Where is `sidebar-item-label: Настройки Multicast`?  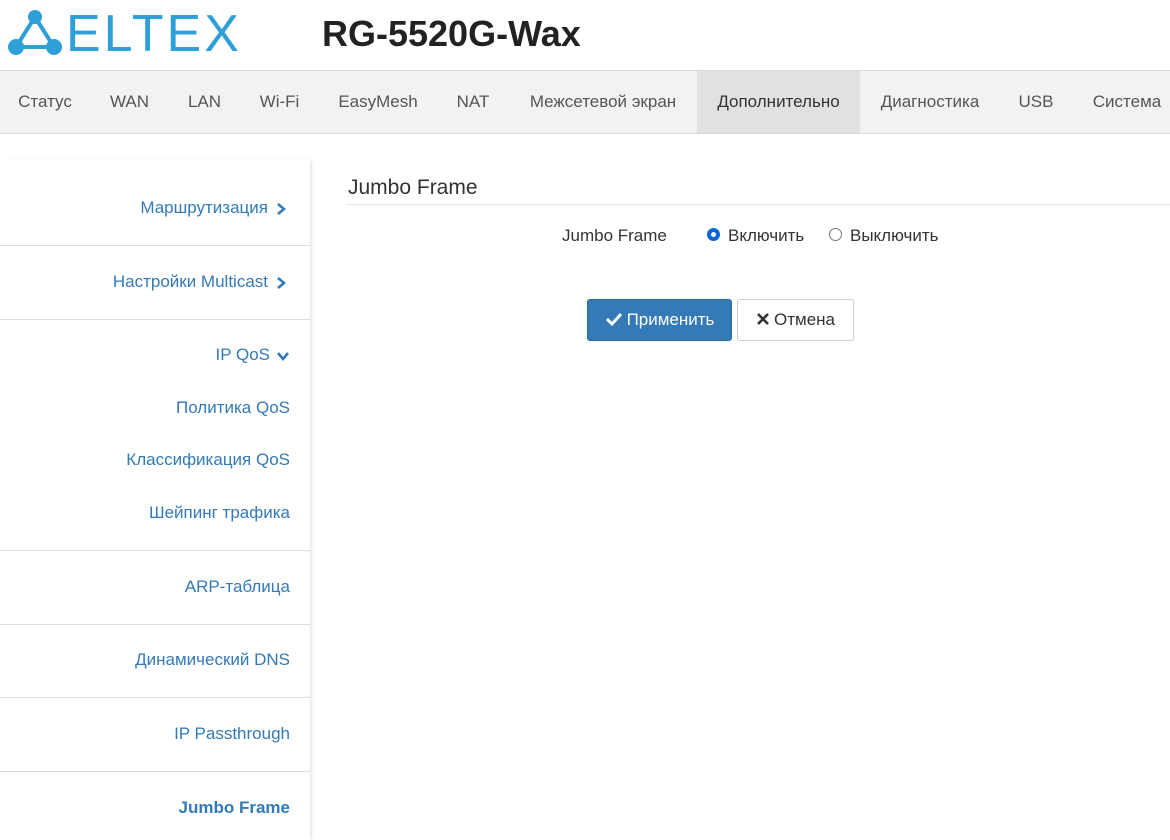
sidebar-item-label: Настройки Multicast is located at coordinates (190, 281).